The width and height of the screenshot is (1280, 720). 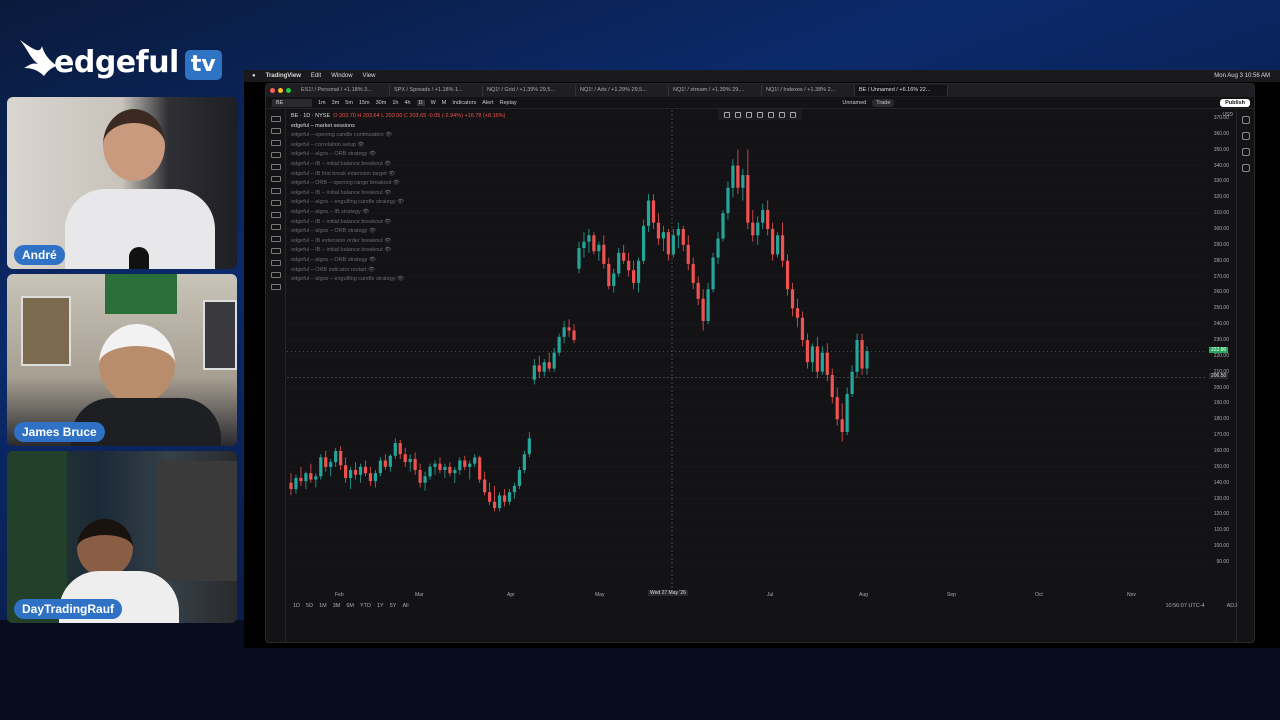 I want to click on time-tick-label: Feb, so click(x=339, y=595).